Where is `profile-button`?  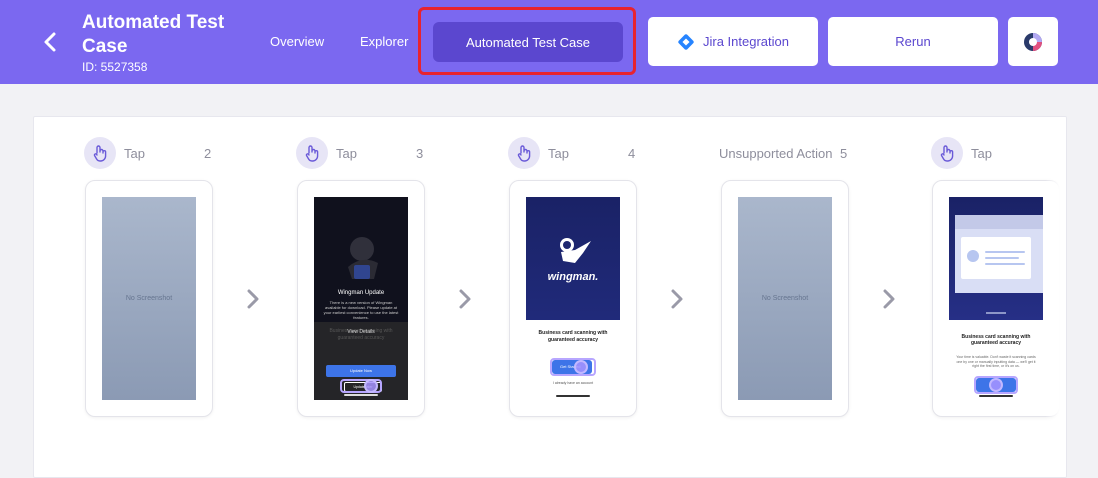 profile-button is located at coordinates (1033, 41).